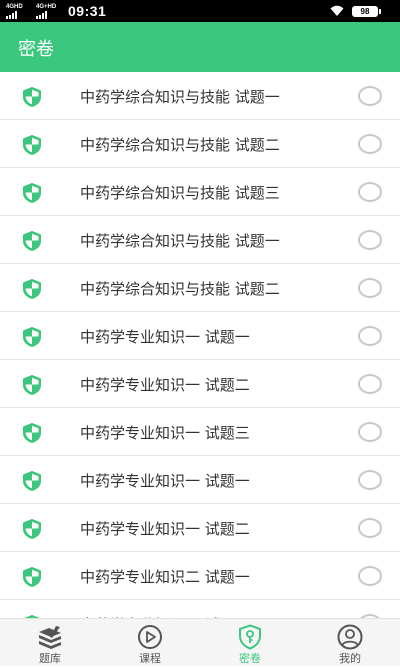 The width and height of the screenshot is (400, 667). What do you see at coordinates (250, 658) in the screenshot?
I see `tab-label: 密卷` at bounding box center [250, 658].